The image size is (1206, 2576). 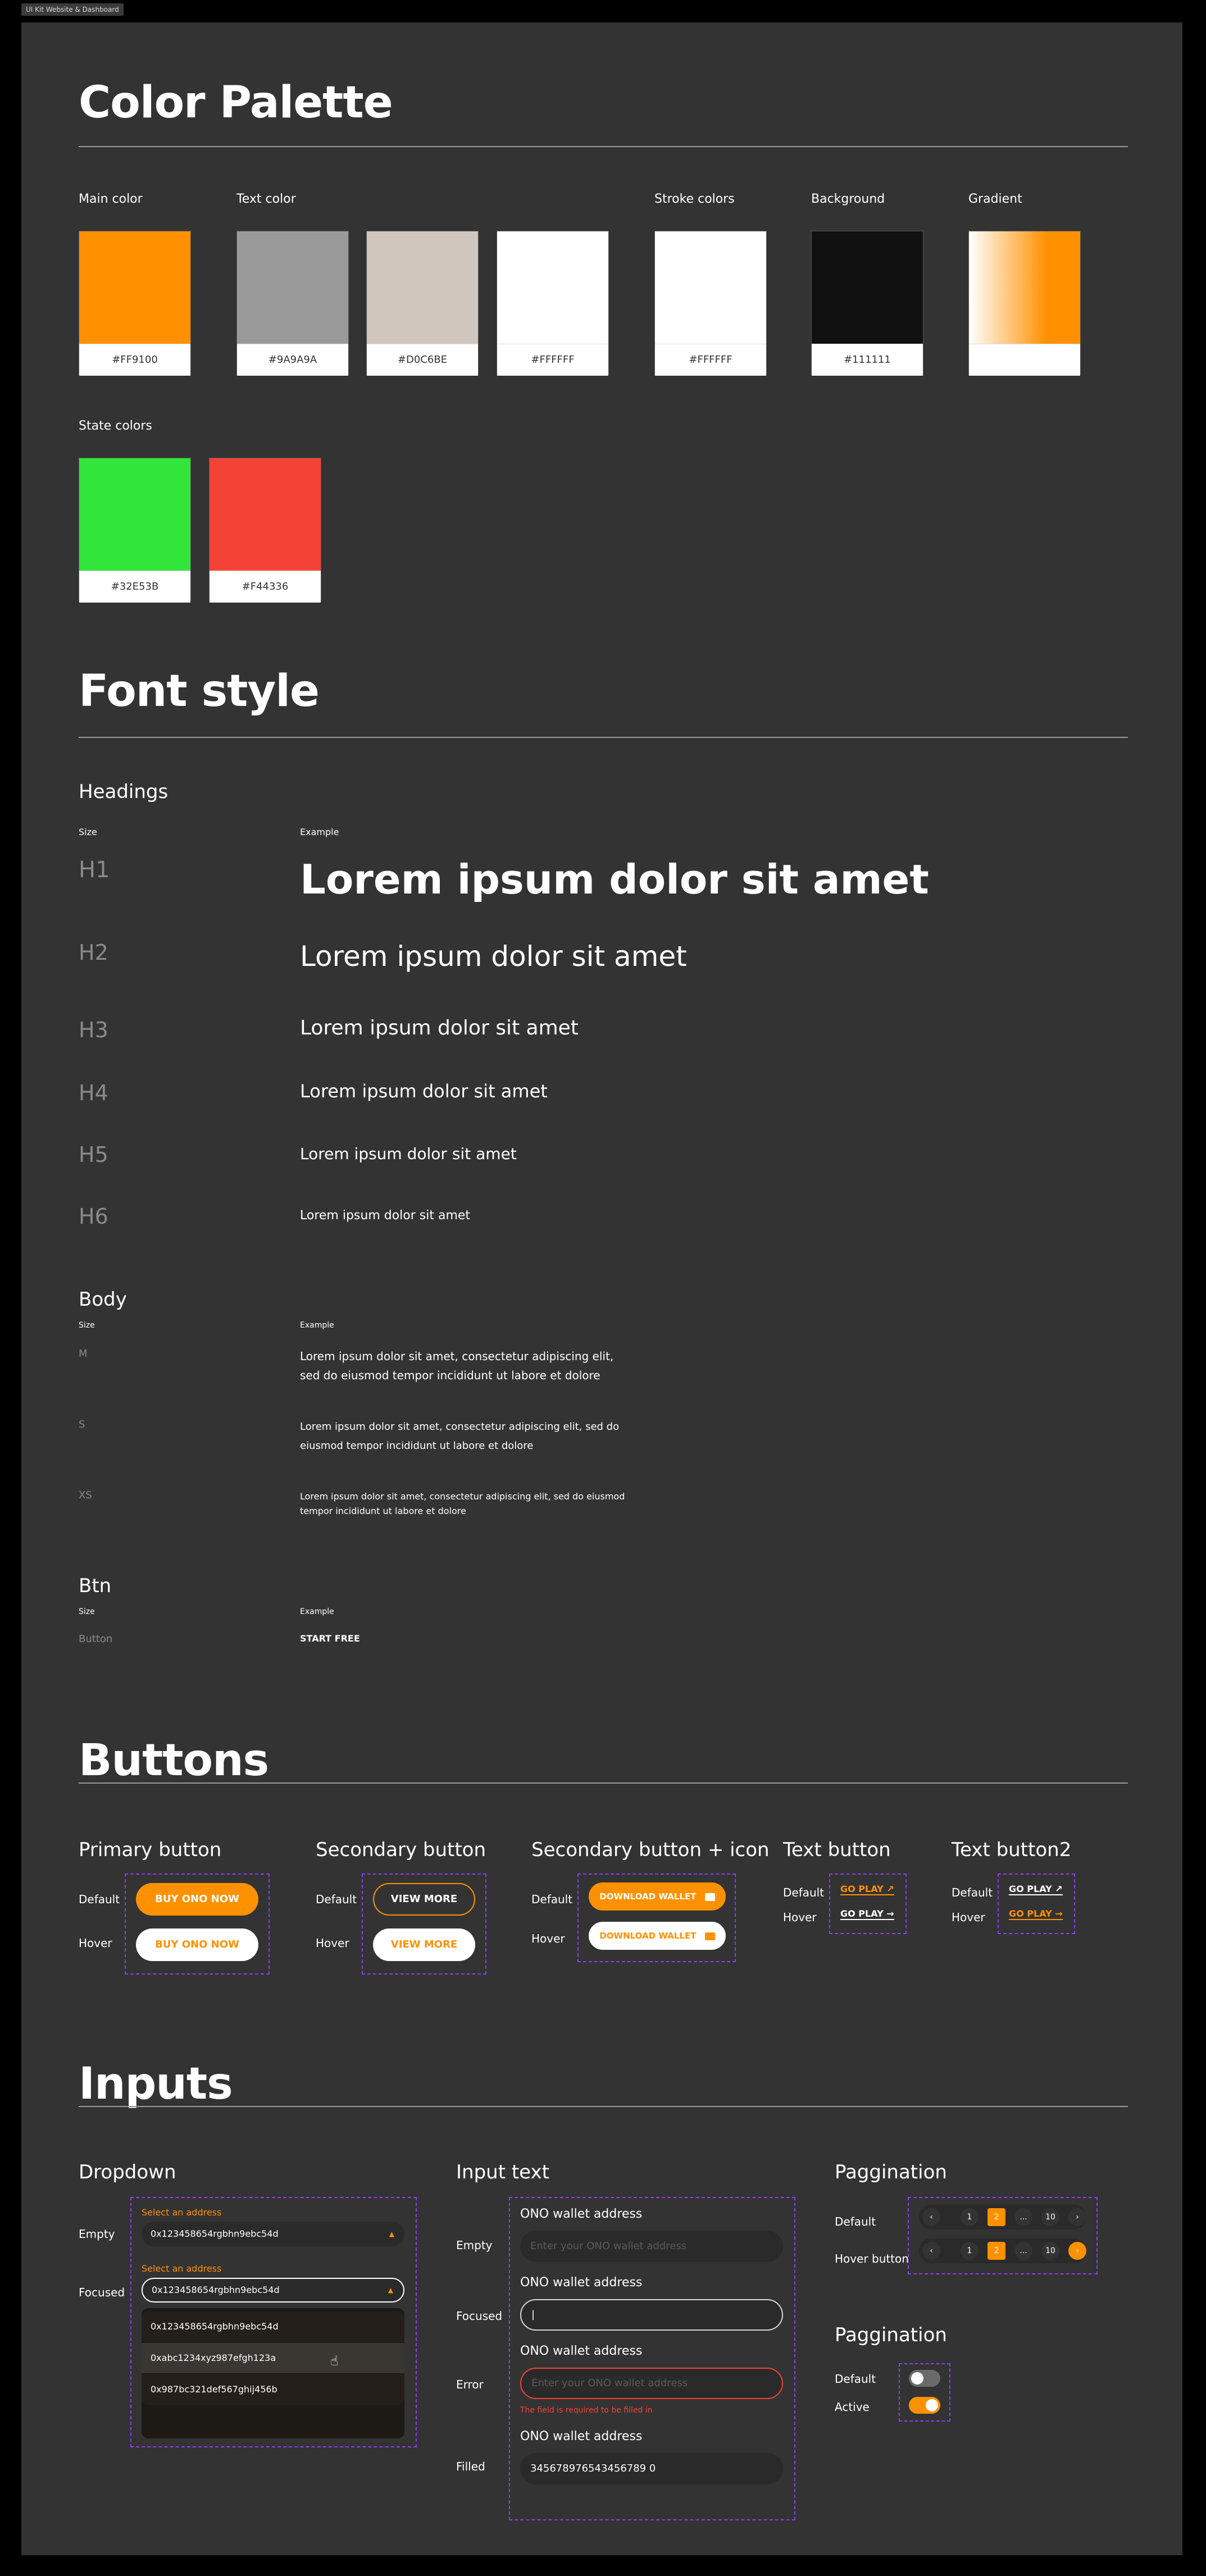 What do you see at coordinates (266, 199) in the screenshot?
I see `text-color-label: Text color` at bounding box center [266, 199].